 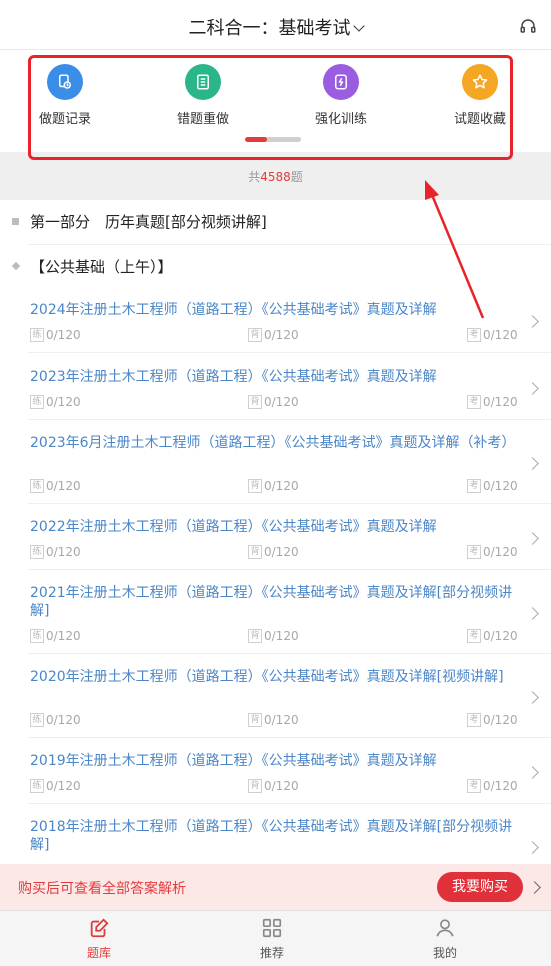 What do you see at coordinates (275, 887) in the screenshot?
I see `purchase-banner: 购买后可查看全部答案解析 我要购买` at bounding box center [275, 887].